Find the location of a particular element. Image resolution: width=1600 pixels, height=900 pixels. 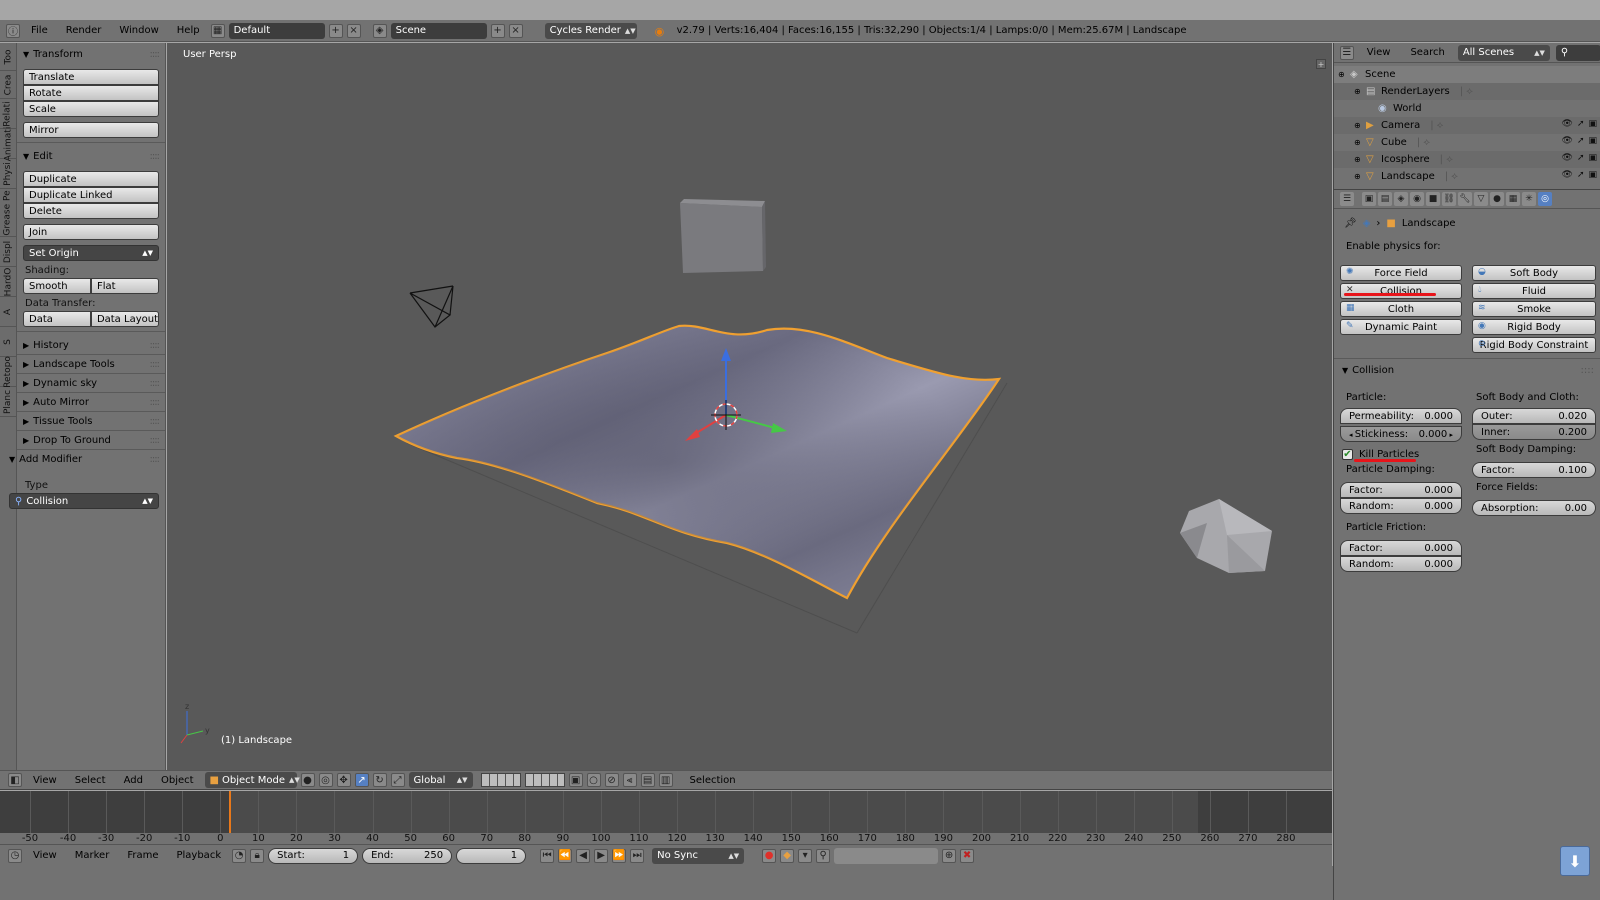

tool-tab: Displ is located at coordinates (8, 252).